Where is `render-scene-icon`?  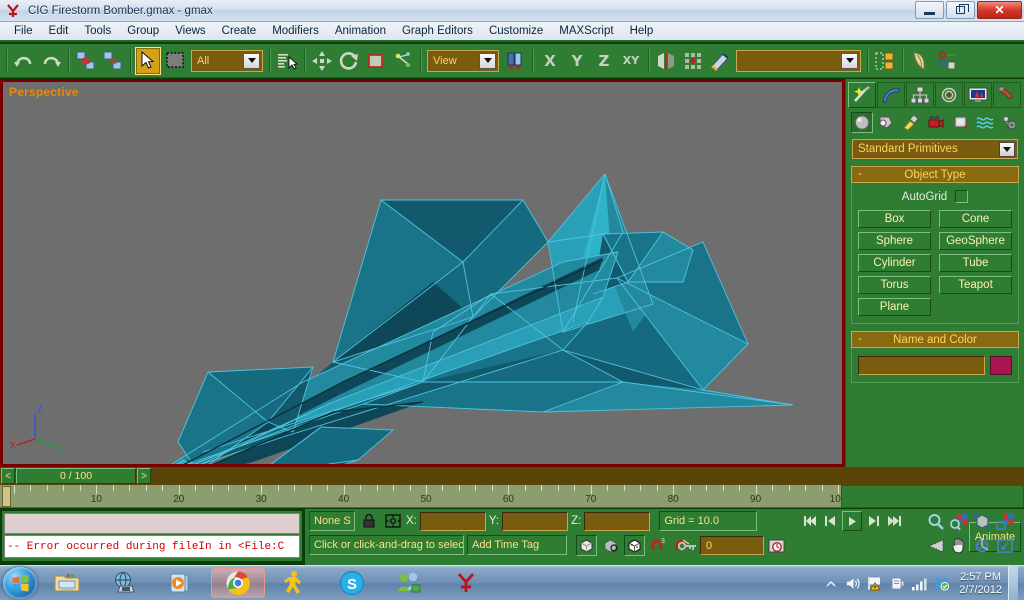 render-scene-icon is located at coordinates (720, 61).